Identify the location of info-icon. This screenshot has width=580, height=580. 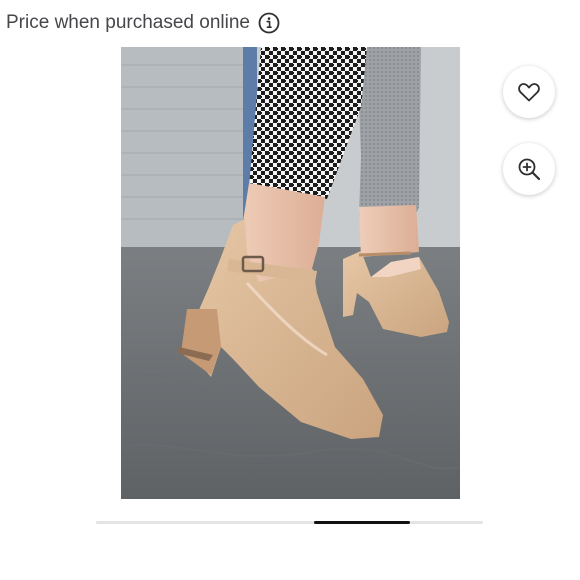
(269, 23).